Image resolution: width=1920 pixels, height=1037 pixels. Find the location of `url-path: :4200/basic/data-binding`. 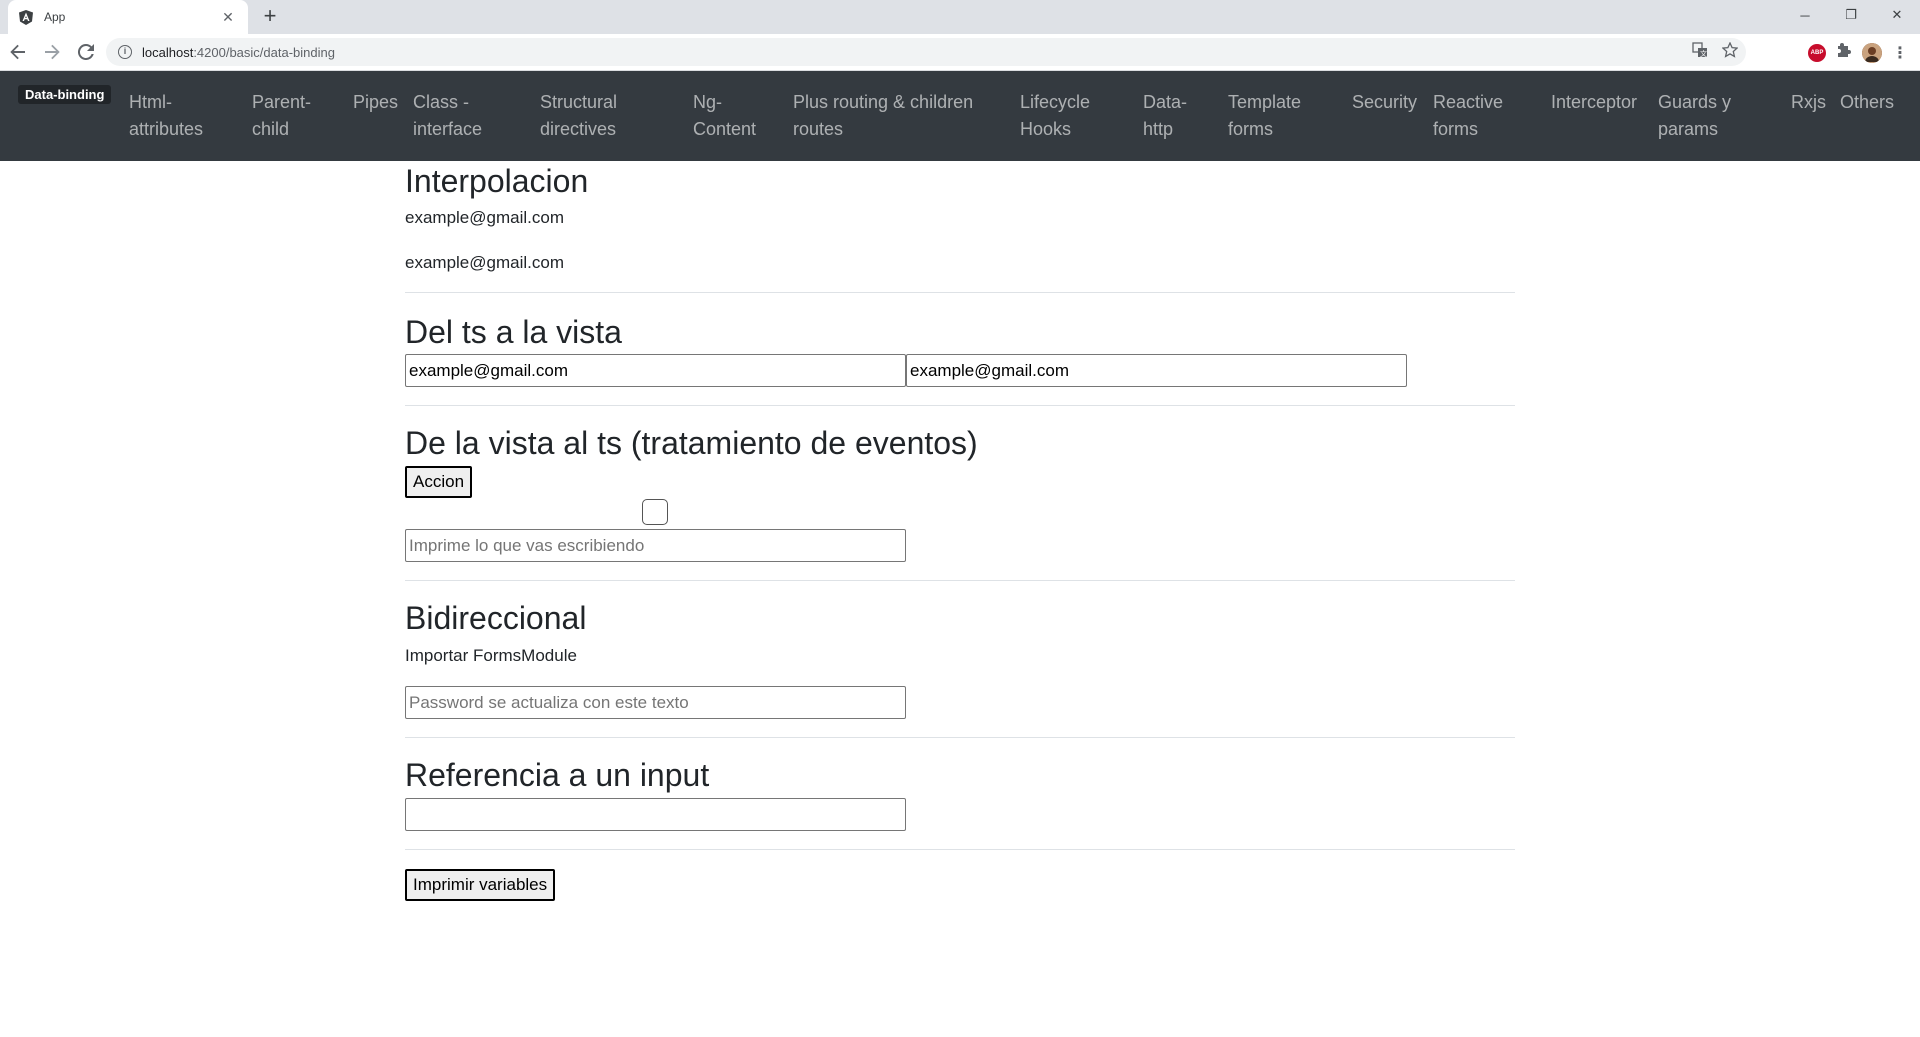

url-path: :4200/basic/data-binding is located at coordinates (264, 52).